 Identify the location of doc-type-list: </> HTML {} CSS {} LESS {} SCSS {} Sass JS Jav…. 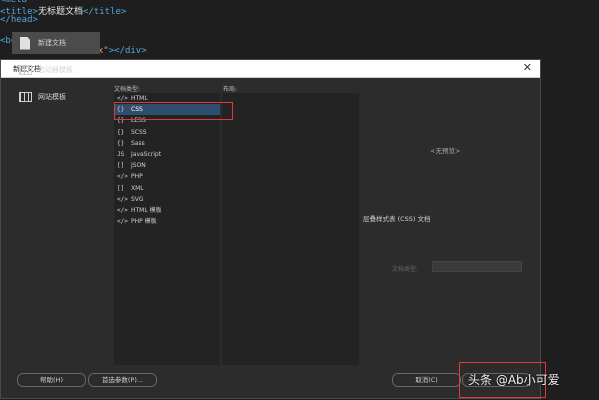
(167, 229).